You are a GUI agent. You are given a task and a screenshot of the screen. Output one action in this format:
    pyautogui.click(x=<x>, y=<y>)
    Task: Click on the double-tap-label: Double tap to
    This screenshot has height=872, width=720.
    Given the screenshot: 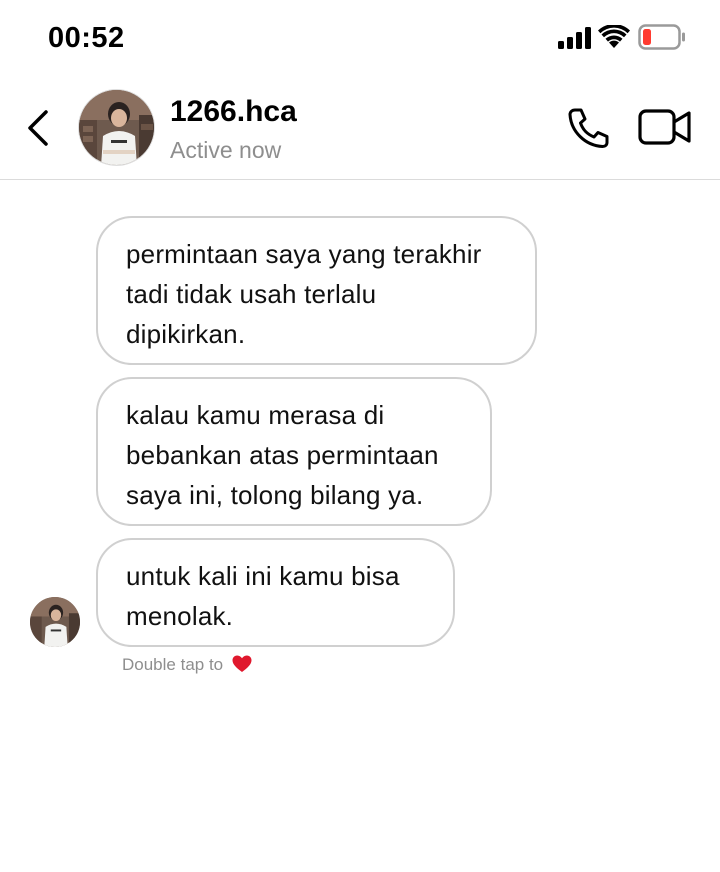 What is the action you would take?
    pyautogui.click(x=173, y=664)
    